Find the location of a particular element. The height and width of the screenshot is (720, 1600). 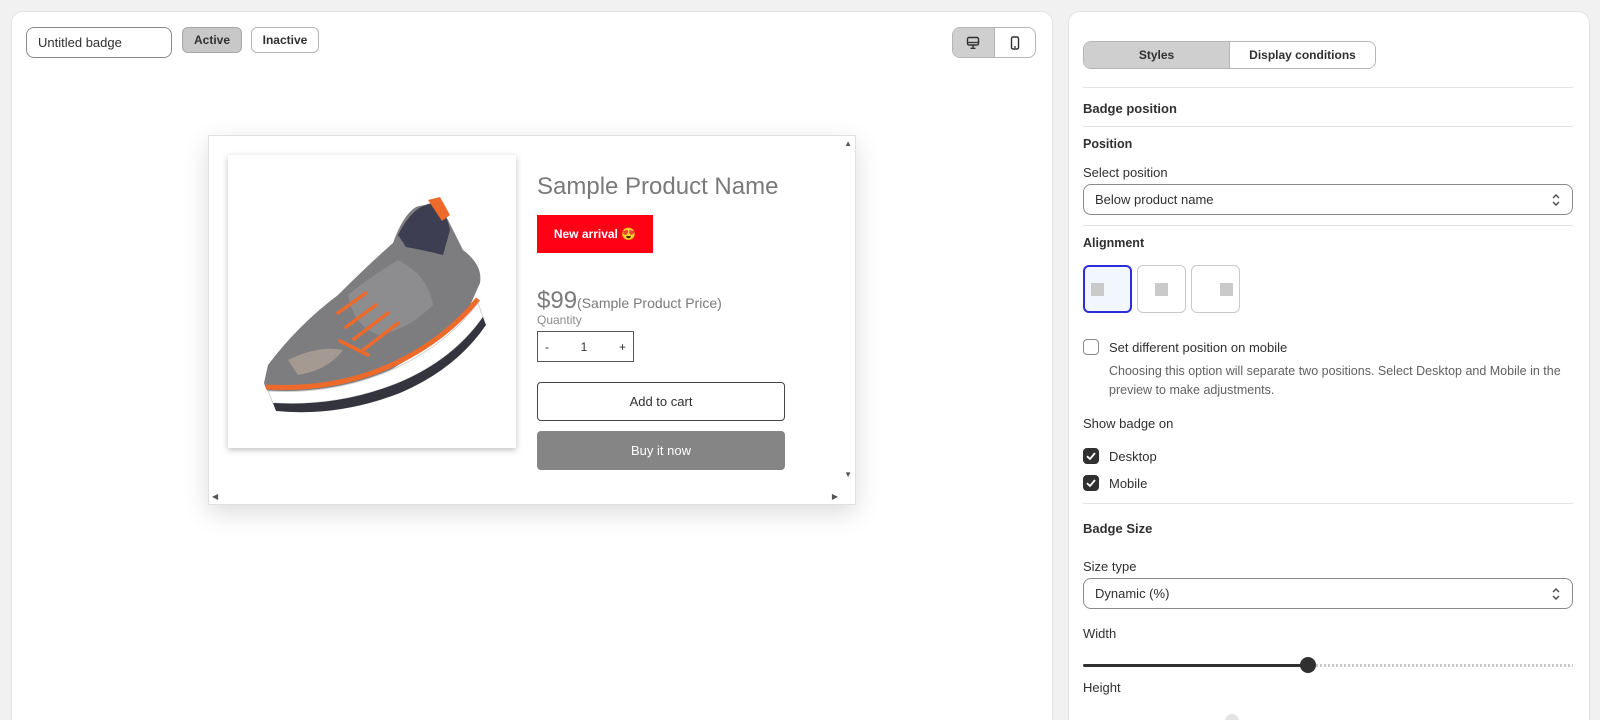

alignment-right-option is located at coordinates (1215, 289).